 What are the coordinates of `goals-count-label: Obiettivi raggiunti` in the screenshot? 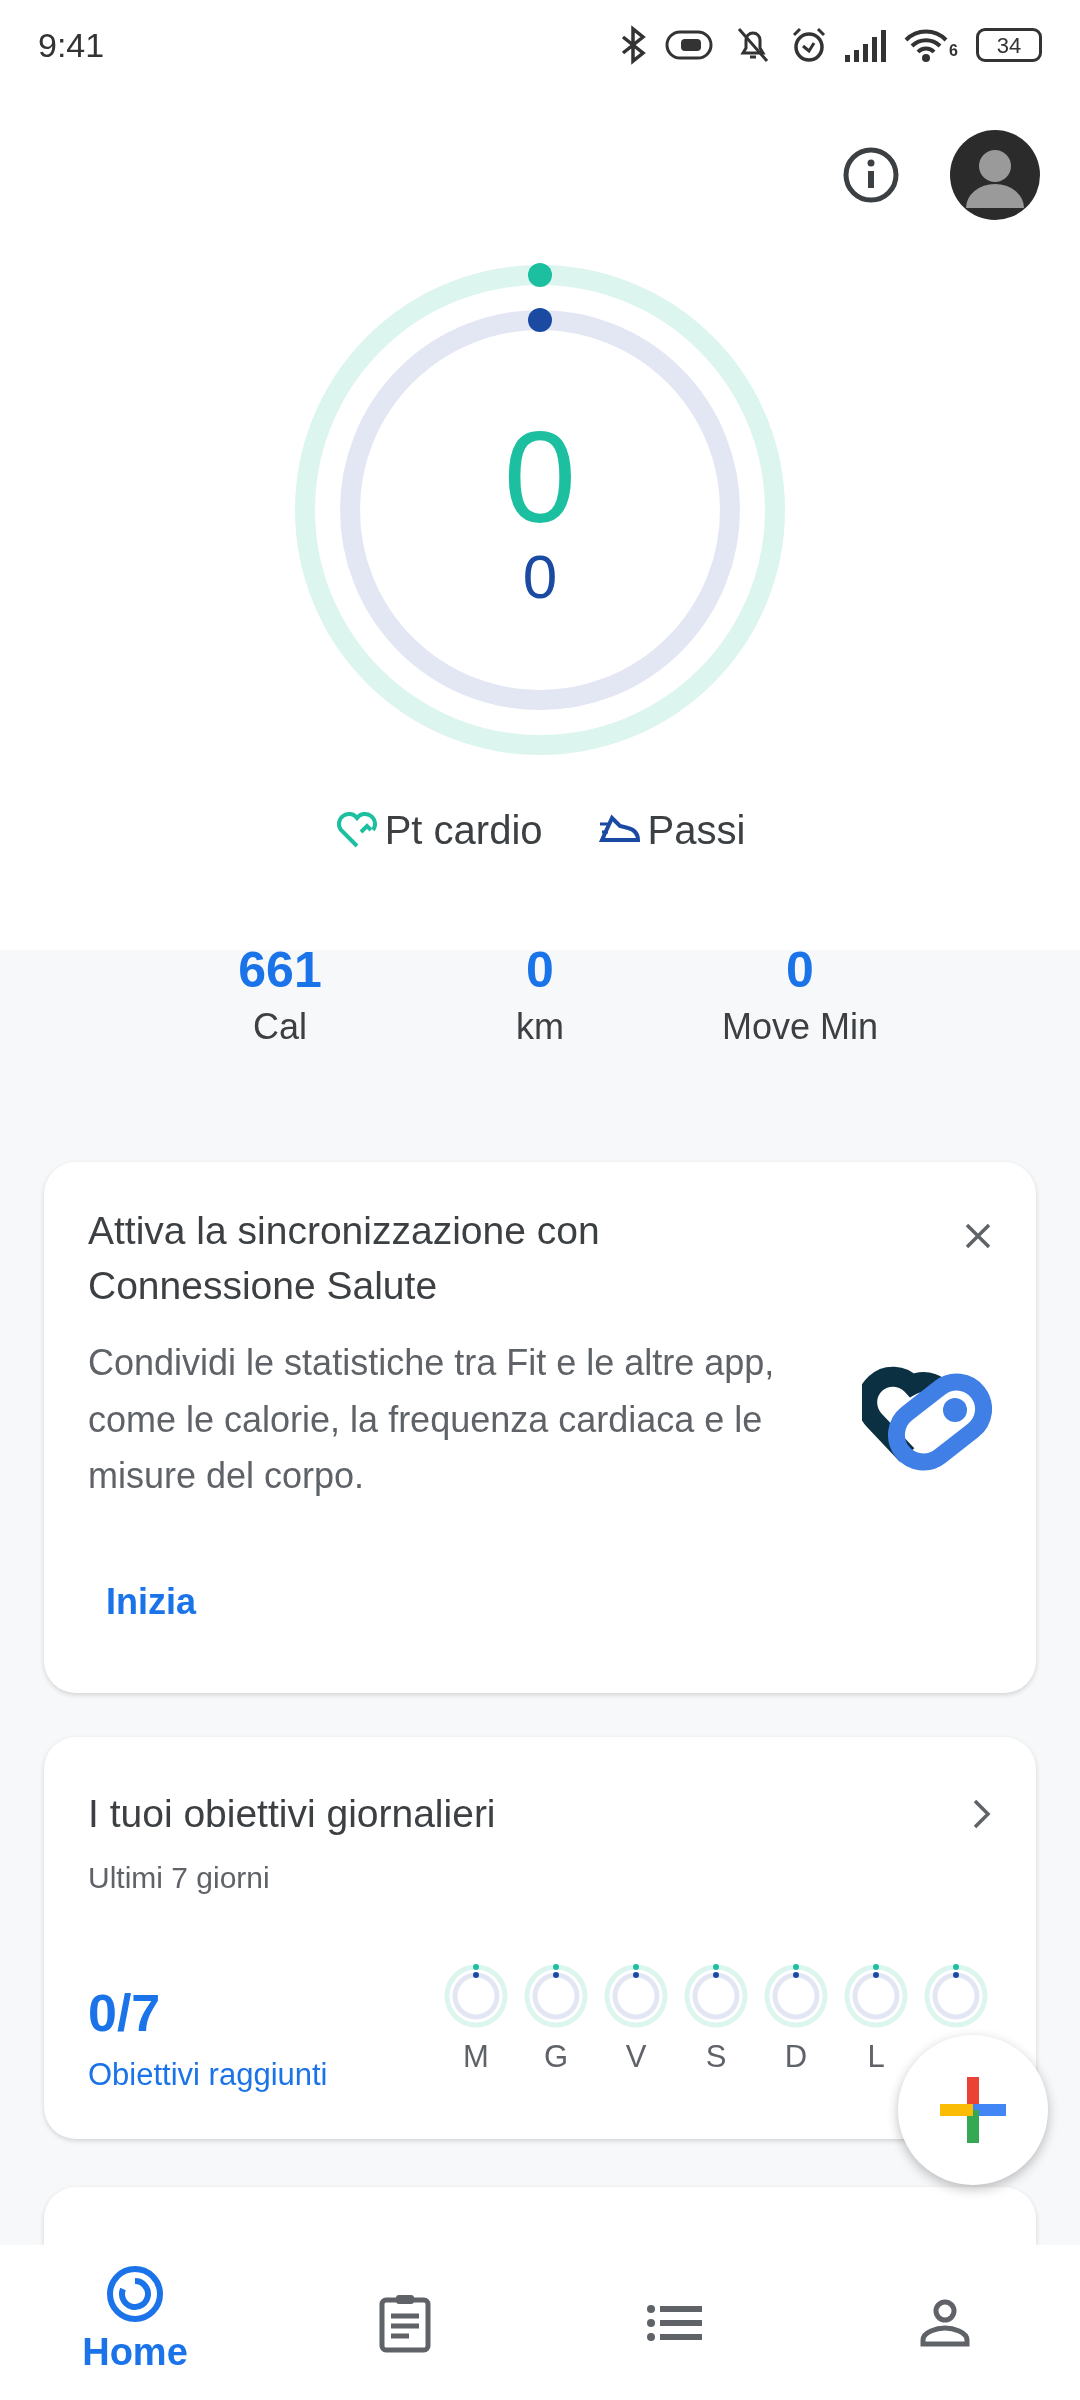 It's located at (208, 2075).